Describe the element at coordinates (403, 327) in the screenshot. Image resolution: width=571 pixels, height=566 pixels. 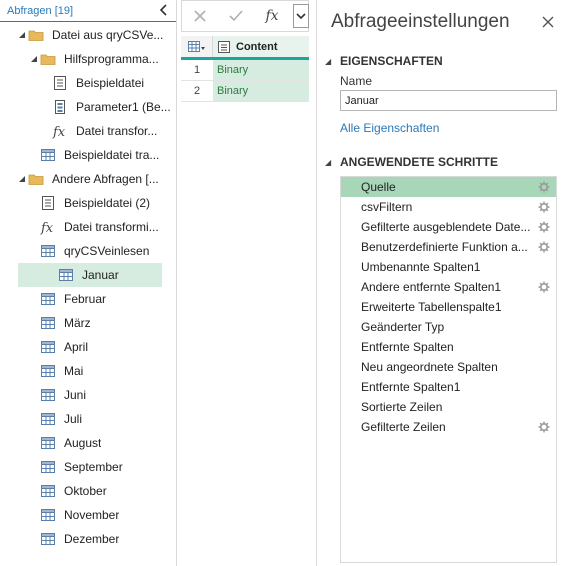
I see `applied-step-label: Geänderter Typ` at that location.